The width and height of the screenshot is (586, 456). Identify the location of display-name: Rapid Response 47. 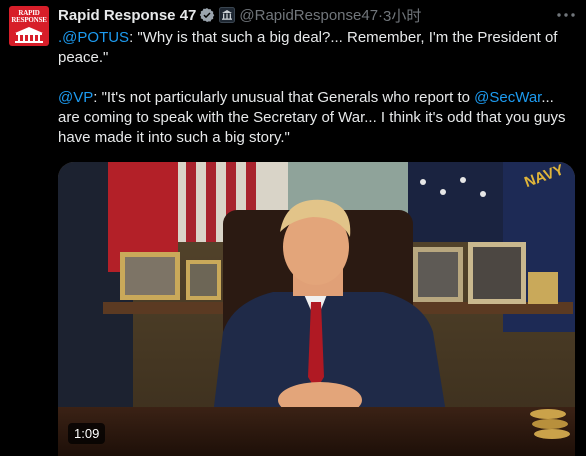
(127, 15).